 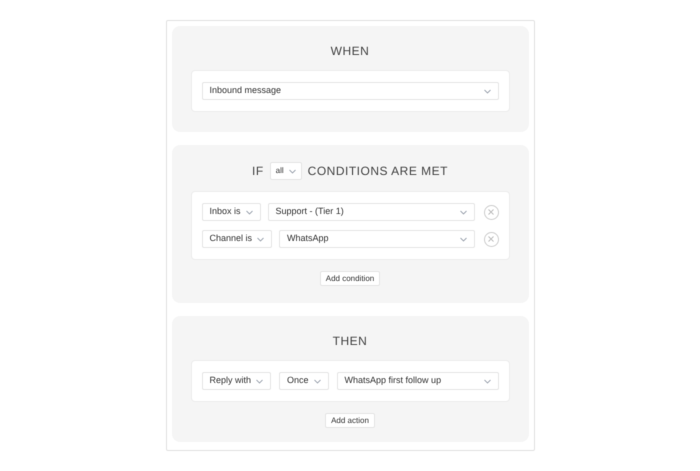 What do you see at coordinates (350, 278) in the screenshot?
I see `add-button: Add condition` at bounding box center [350, 278].